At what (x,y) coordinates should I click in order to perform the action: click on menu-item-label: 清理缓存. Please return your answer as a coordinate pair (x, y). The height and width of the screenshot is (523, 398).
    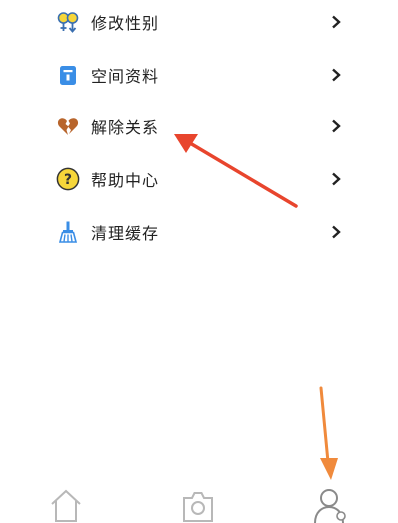
    Looking at the image, I should click on (125, 233).